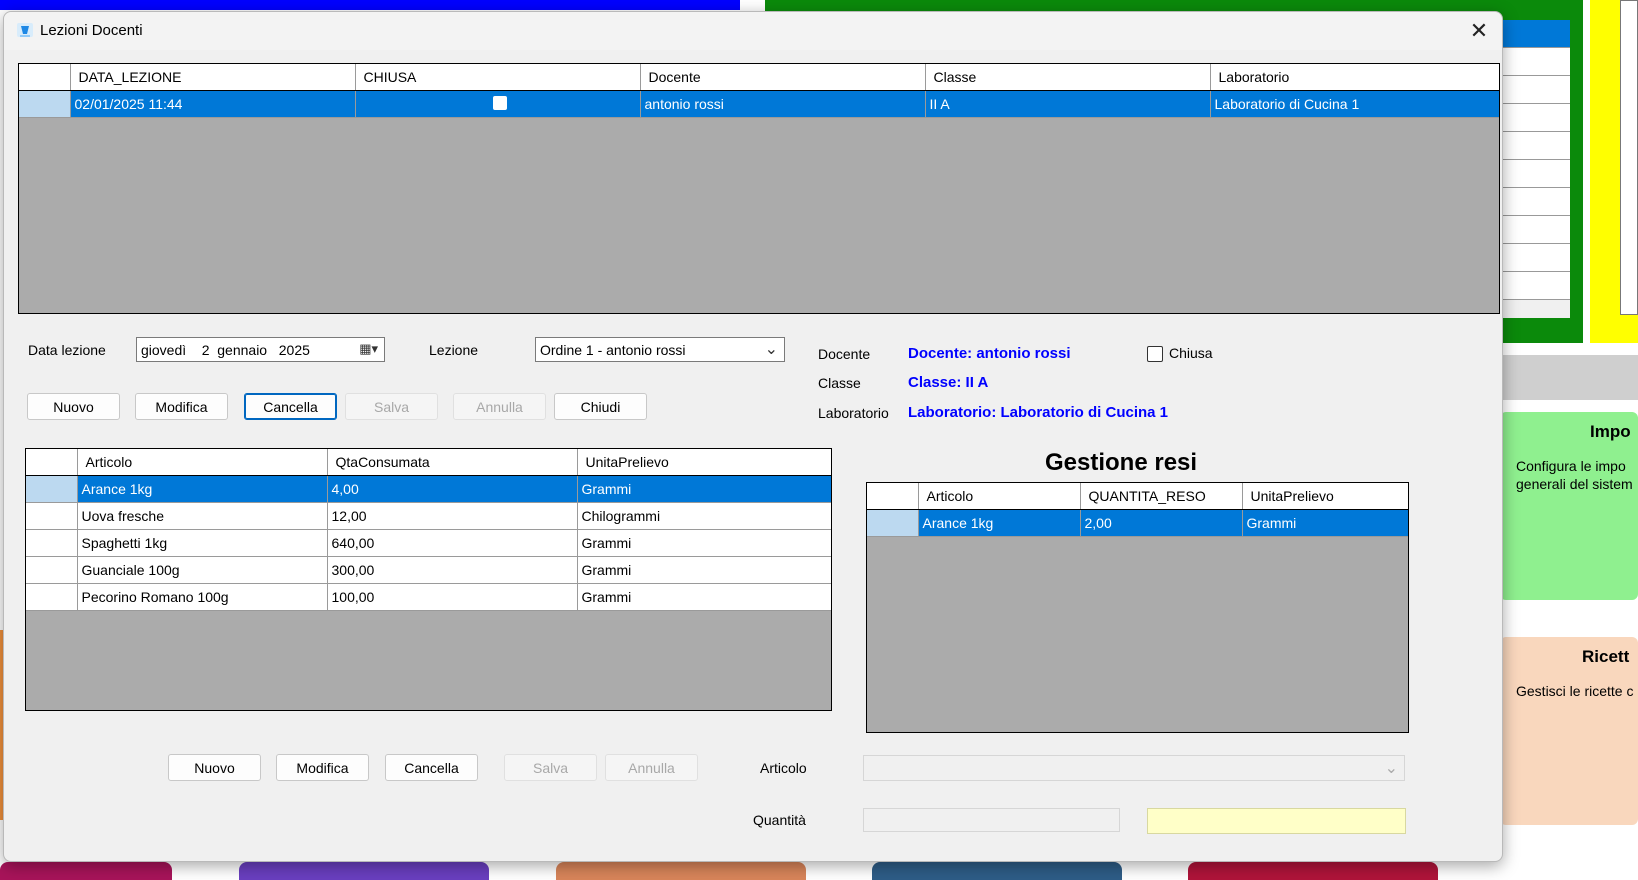 This screenshot has width=1638, height=880. Describe the element at coordinates (368, 349) in the screenshot. I see `calendar-icon: ▦▾` at that location.